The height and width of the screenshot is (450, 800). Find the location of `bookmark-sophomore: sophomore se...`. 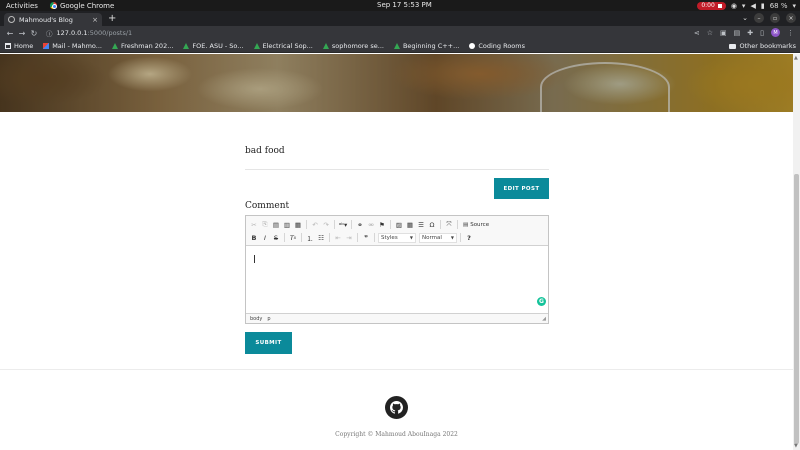

bookmark-sophomore: sophomore se... is located at coordinates (353, 46).